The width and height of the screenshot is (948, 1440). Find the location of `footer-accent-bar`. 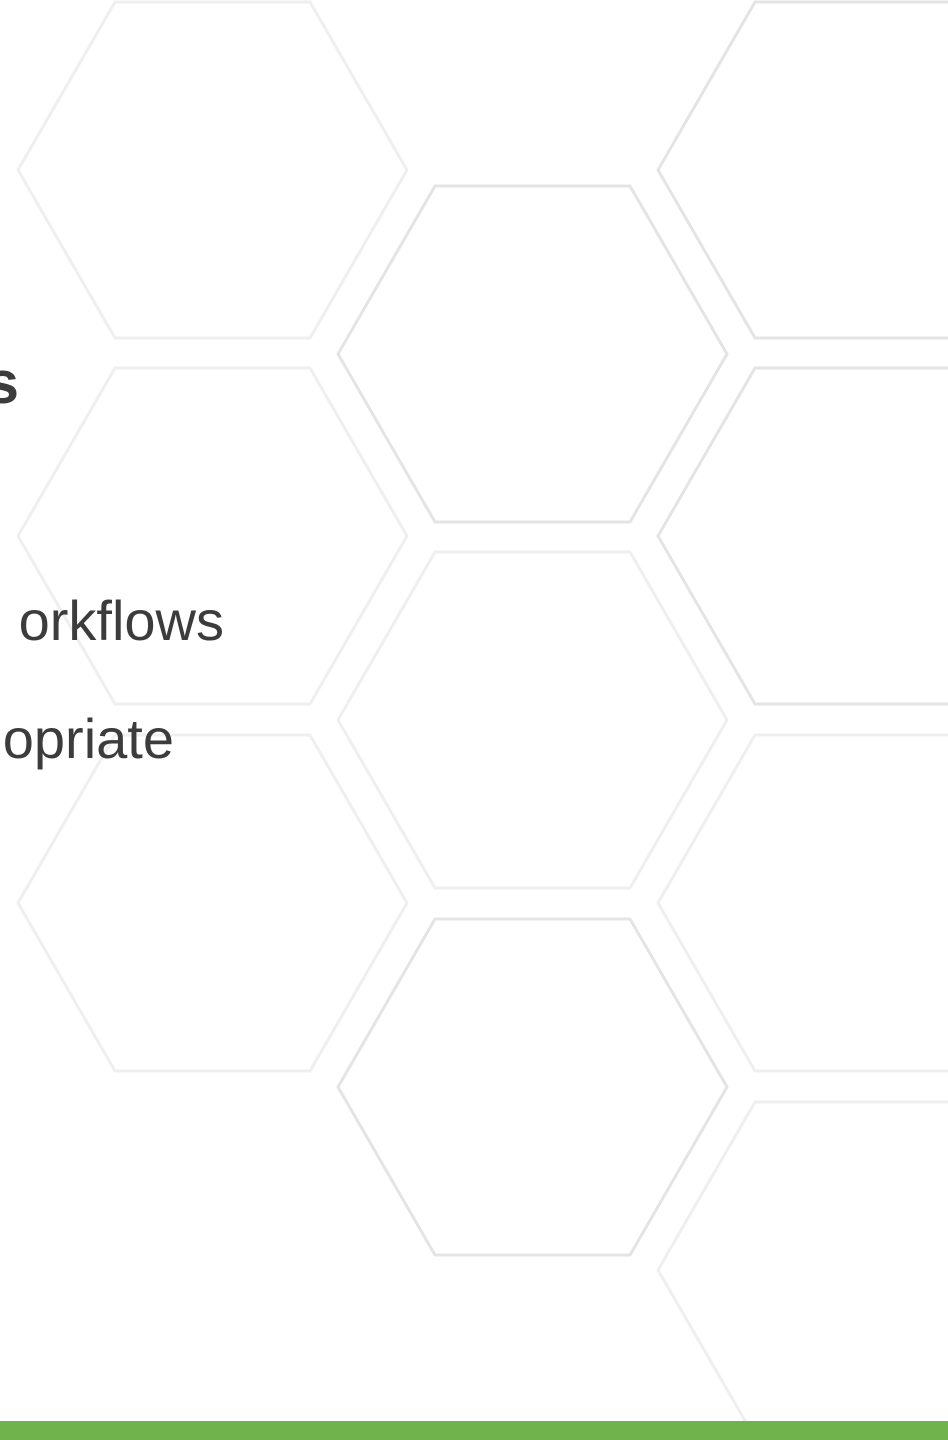

footer-accent-bar is located at coordinates (474, 1430).